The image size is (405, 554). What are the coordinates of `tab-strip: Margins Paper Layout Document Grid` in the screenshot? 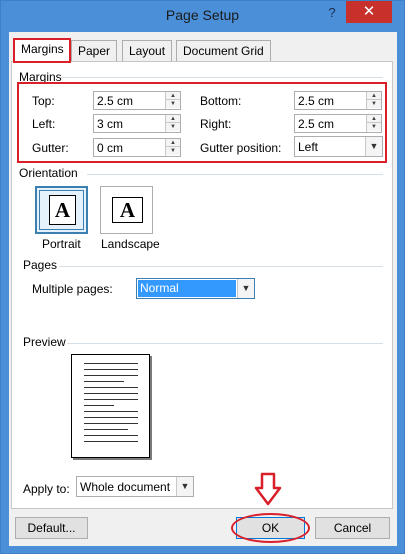 It's located at (203, 50).